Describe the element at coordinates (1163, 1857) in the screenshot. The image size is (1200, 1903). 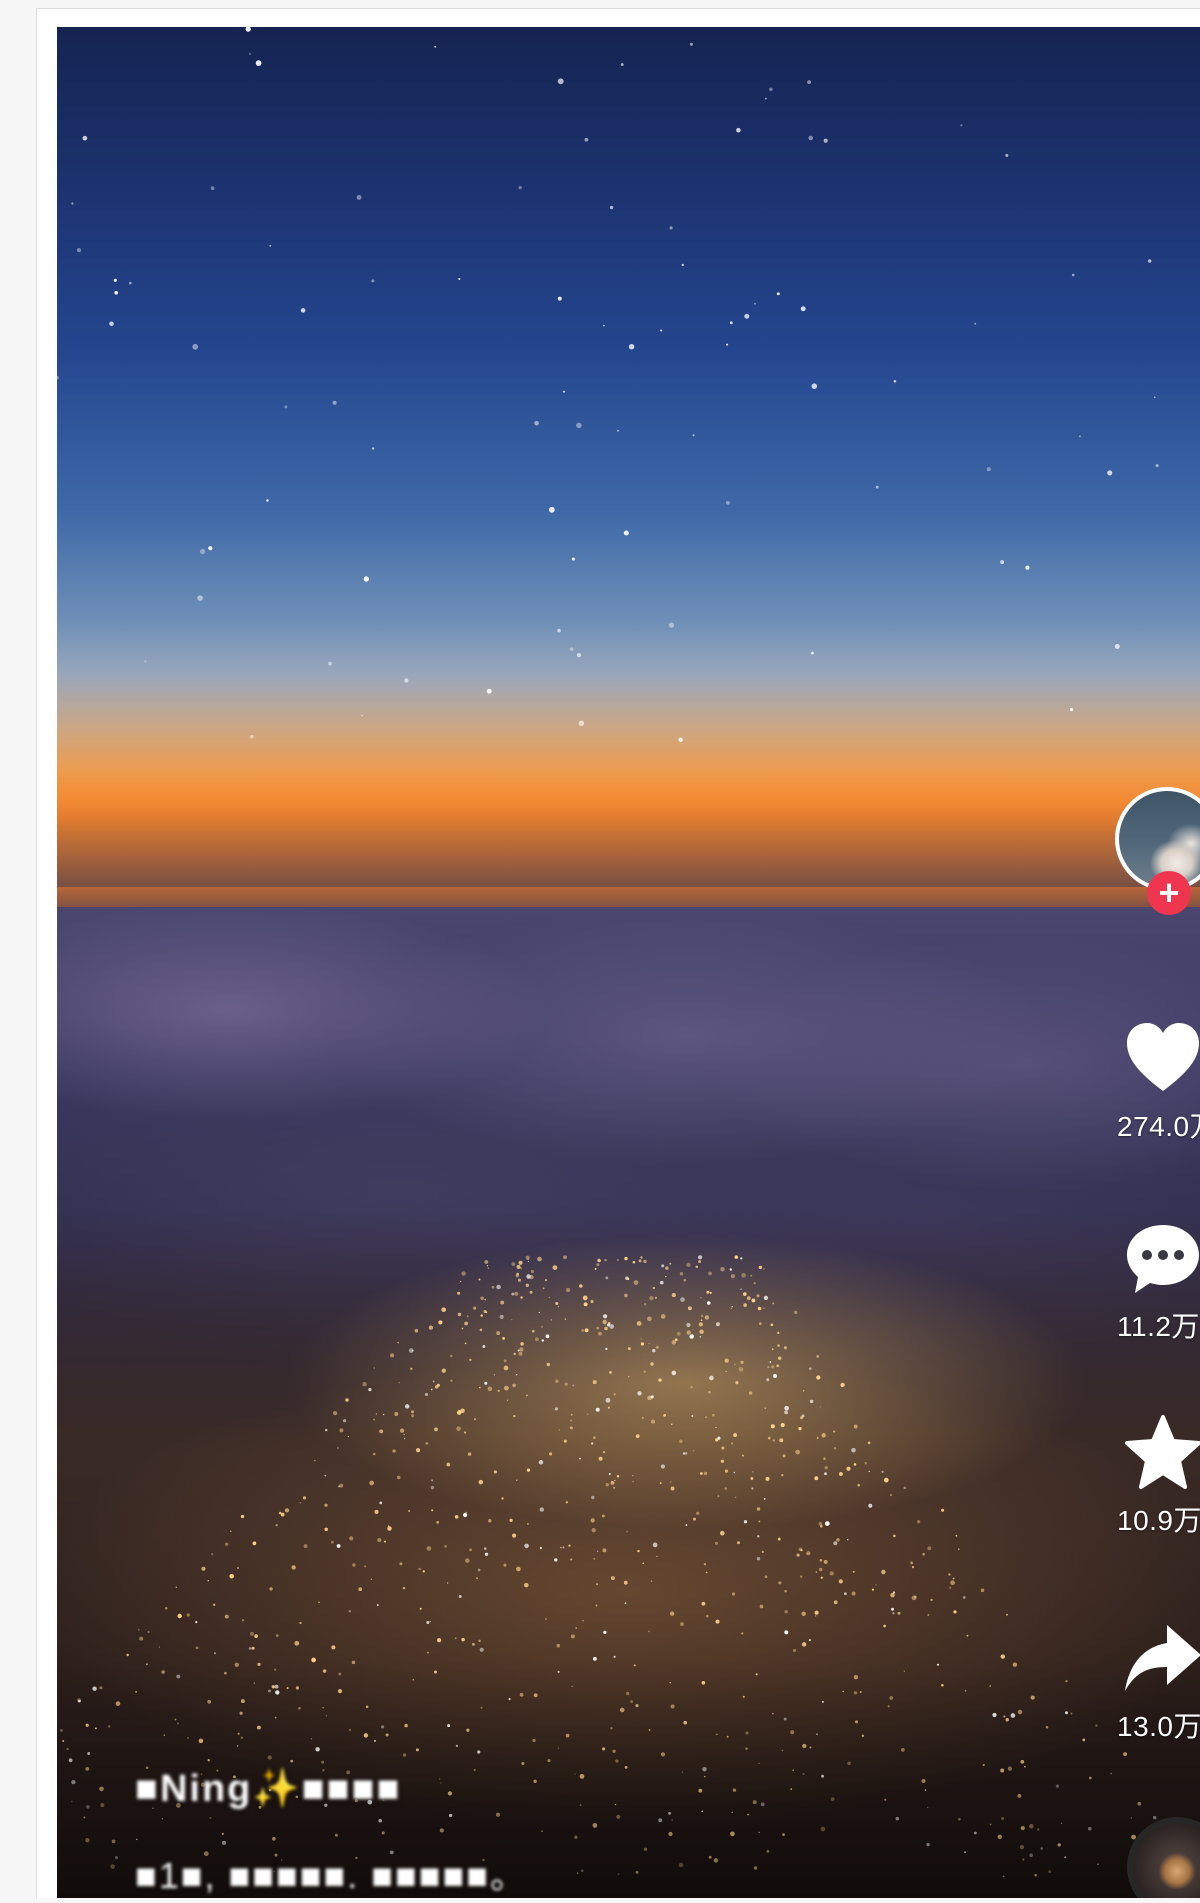
I see `music-disc` at that location.